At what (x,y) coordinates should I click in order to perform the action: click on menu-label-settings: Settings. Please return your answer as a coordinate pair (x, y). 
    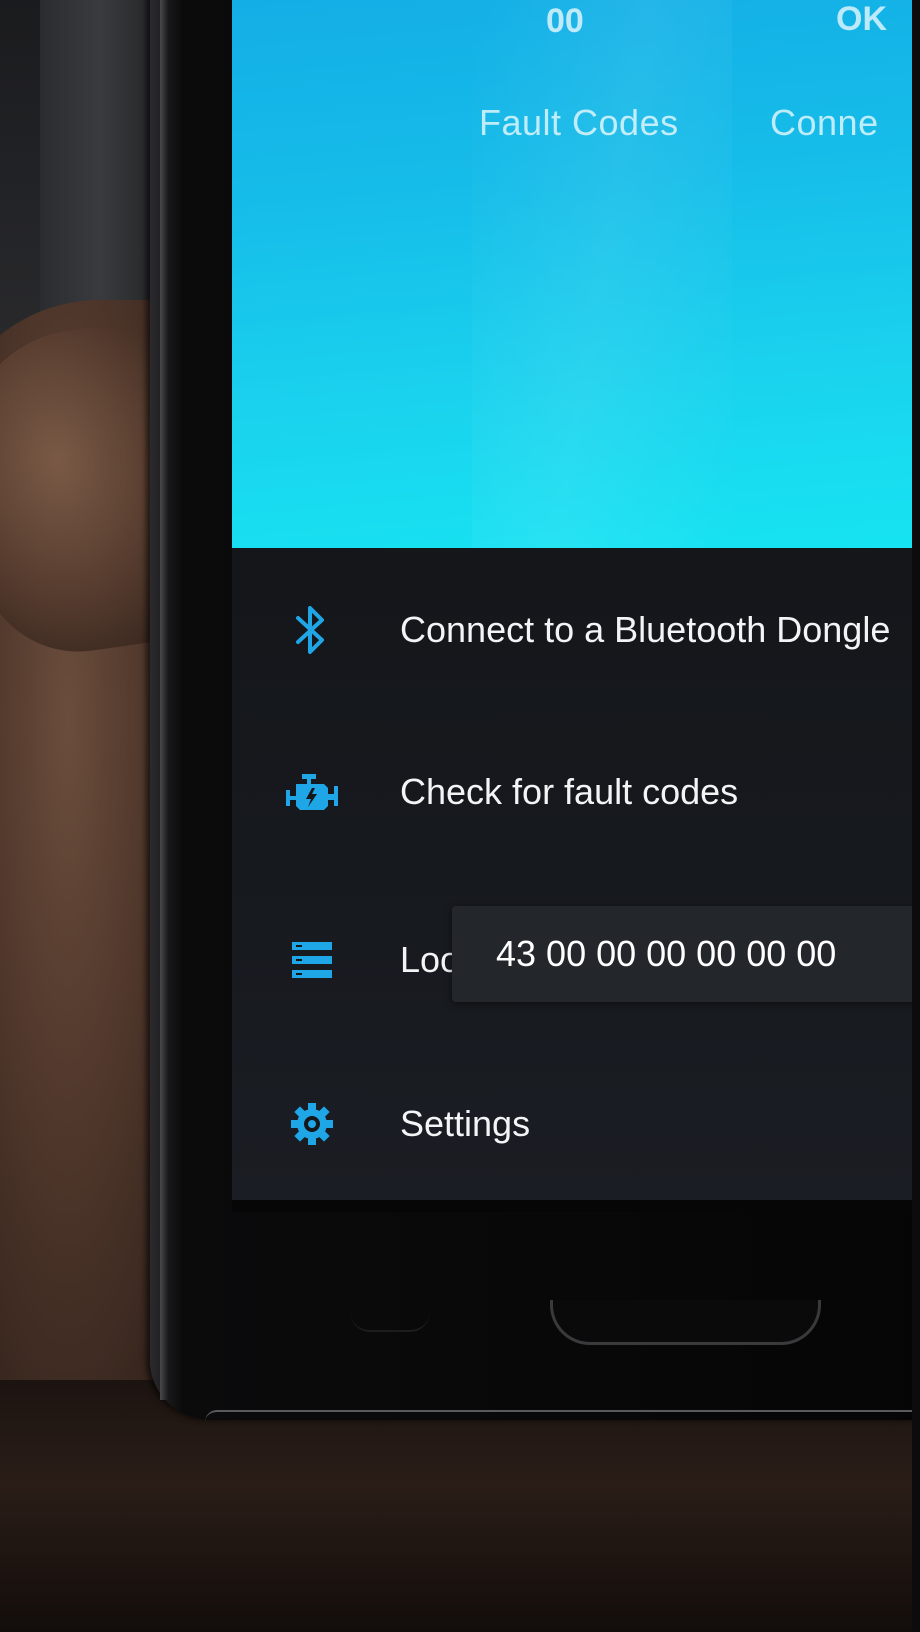
    Looking at the image, I should click on (465, 1123).